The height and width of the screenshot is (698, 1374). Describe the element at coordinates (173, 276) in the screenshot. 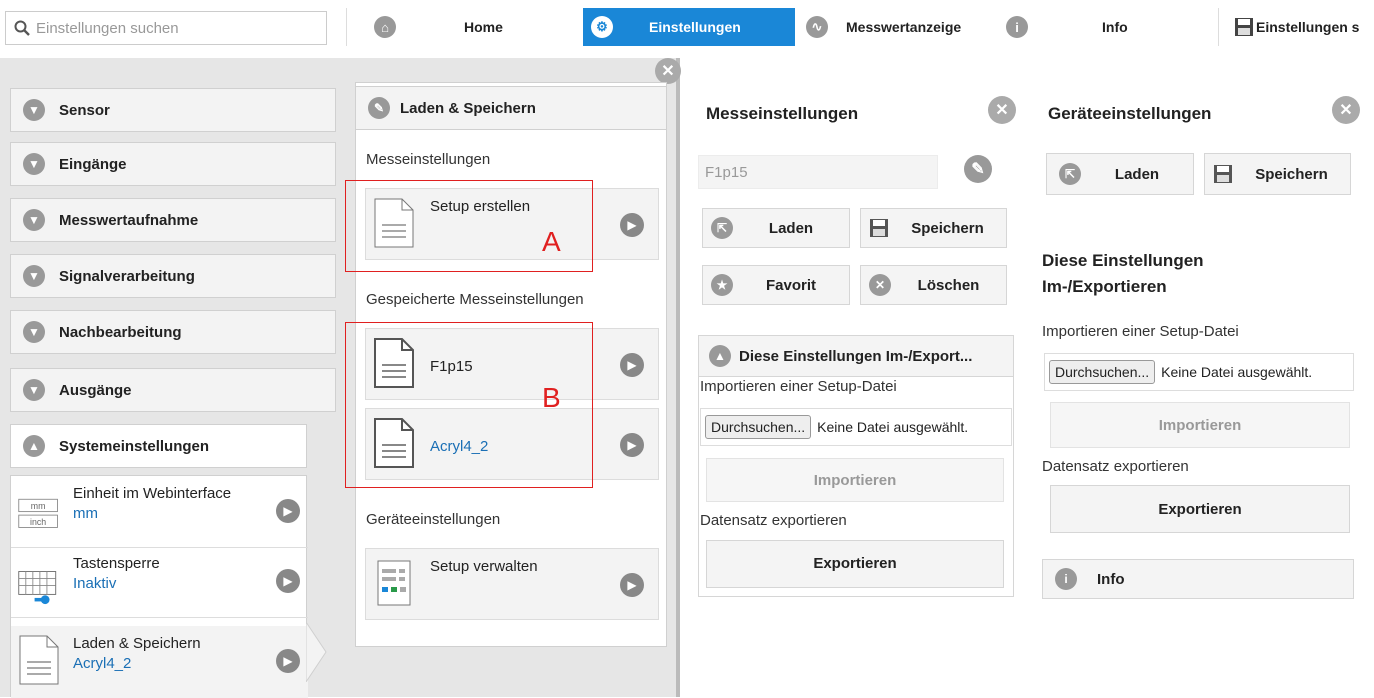

I see `category-signal-processing: ▼ Signalverarbeitung` at that location.